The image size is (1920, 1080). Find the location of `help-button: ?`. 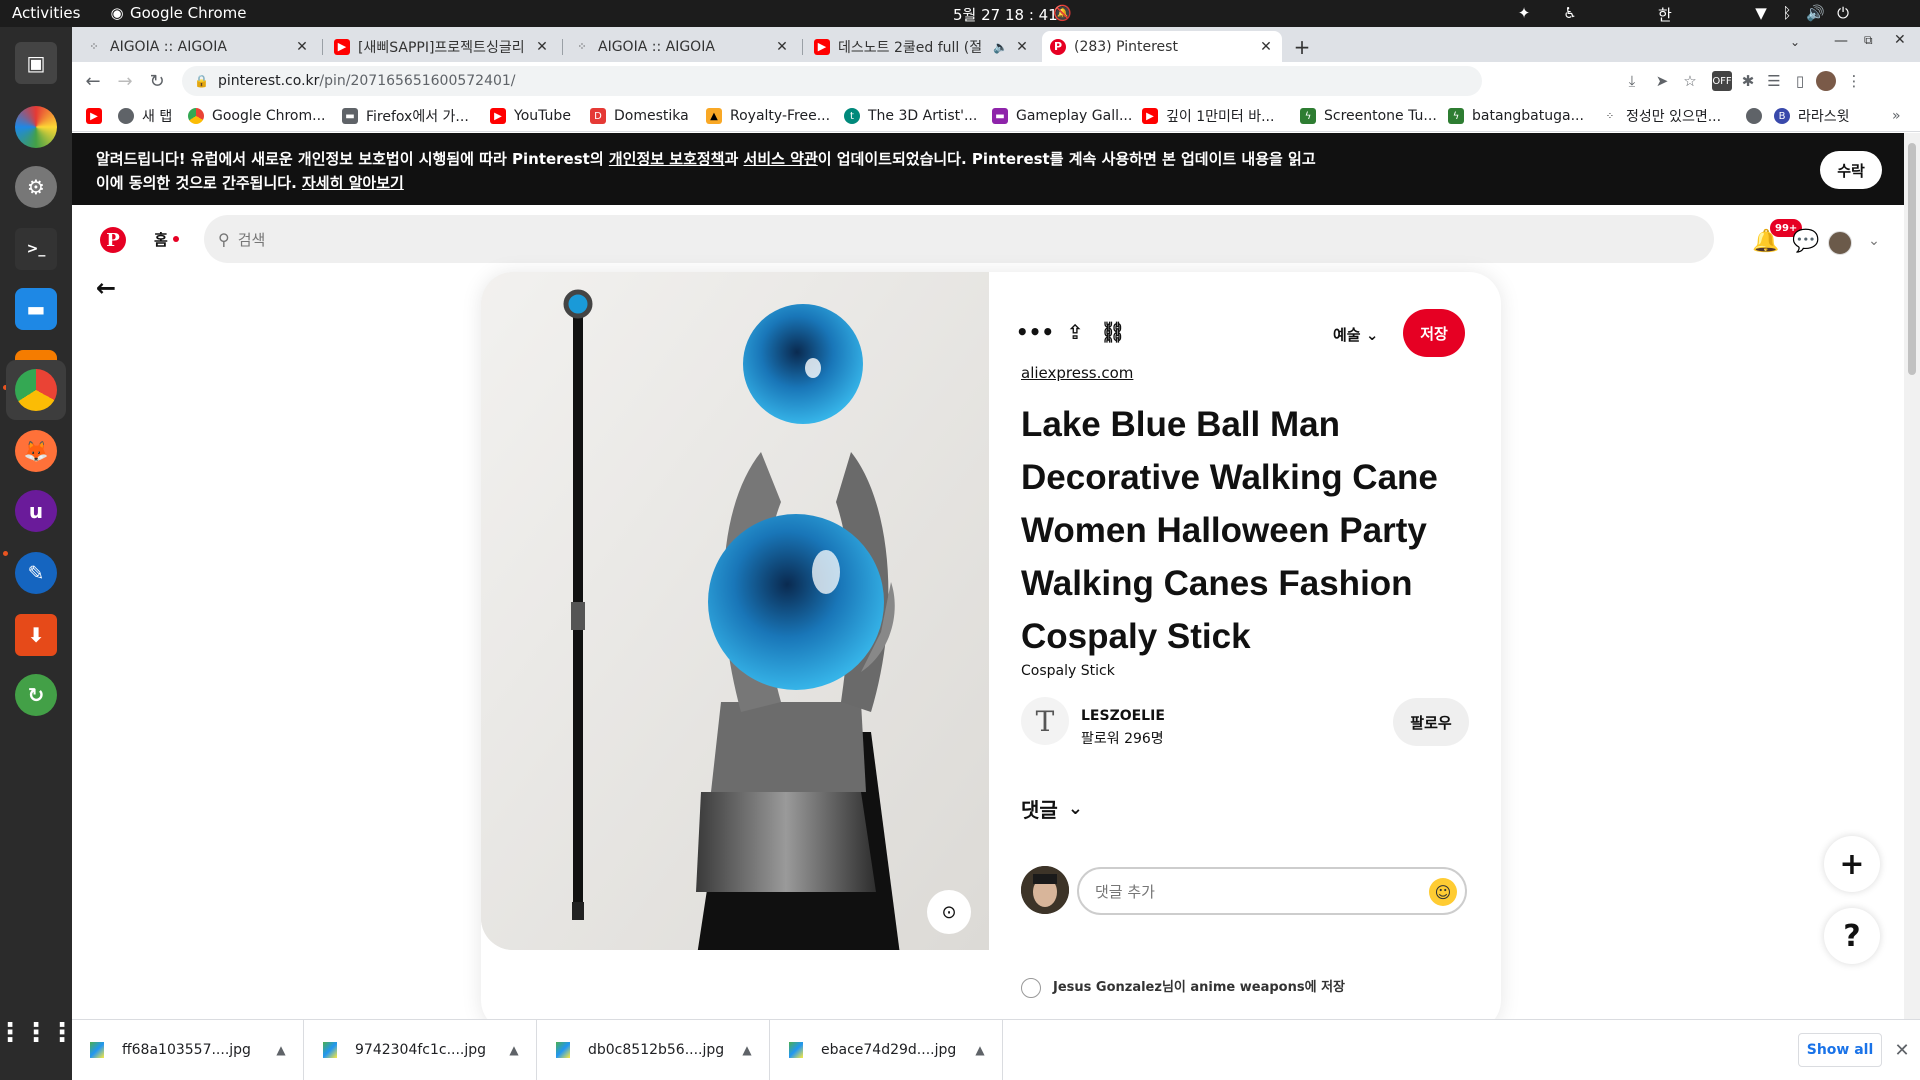

help-button: ? is located at coordinates (1852, 936).